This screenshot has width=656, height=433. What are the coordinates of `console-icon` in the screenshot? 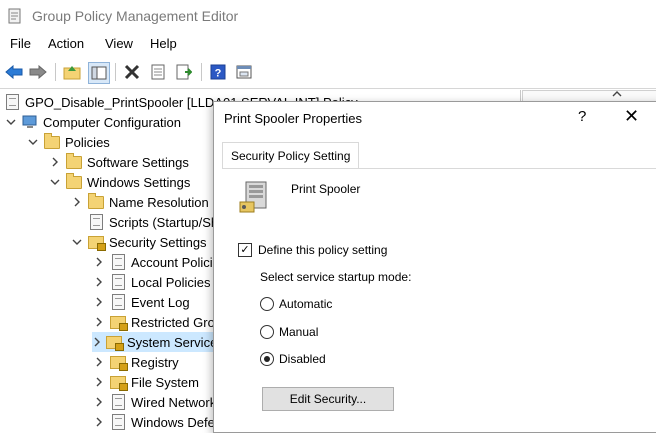 It's located at (244, 72).